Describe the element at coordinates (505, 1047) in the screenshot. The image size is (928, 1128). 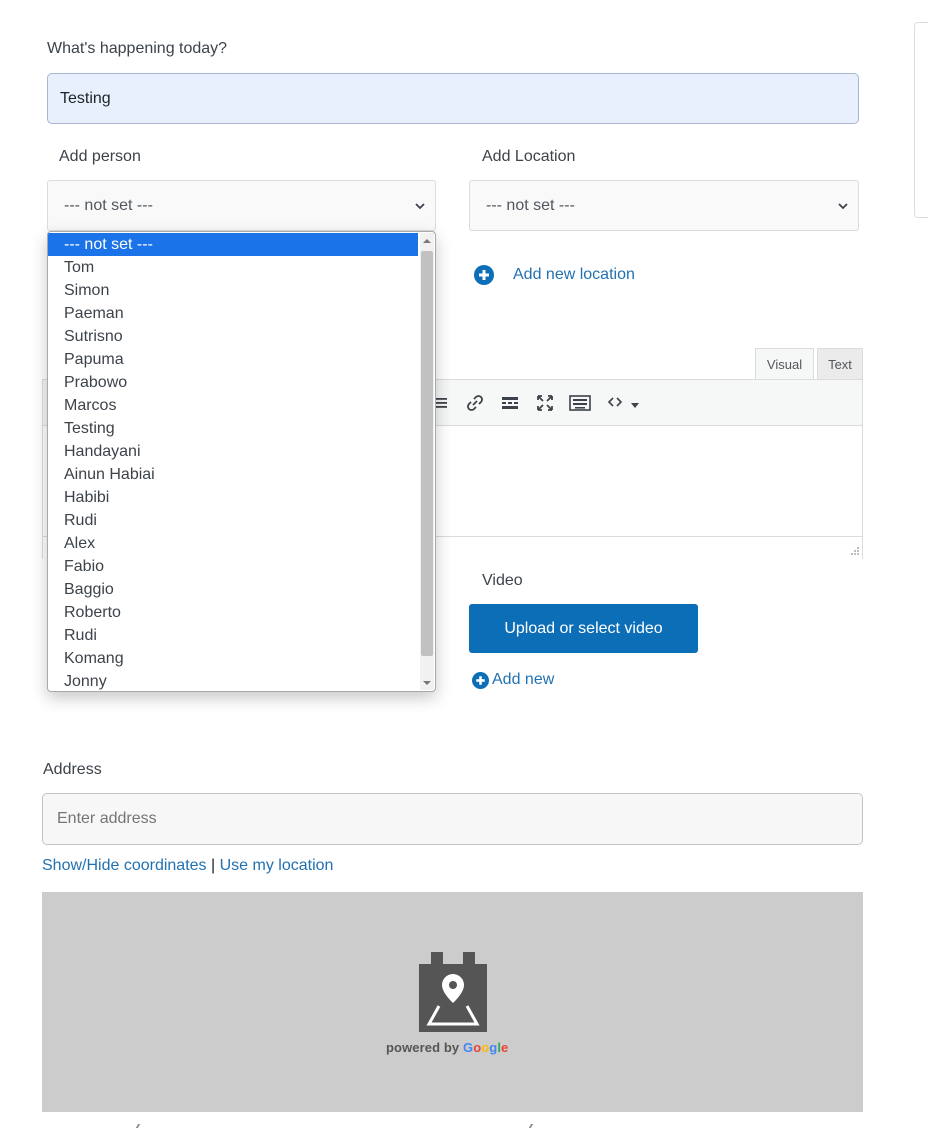
I see `google-logo-letter: e` at that location.